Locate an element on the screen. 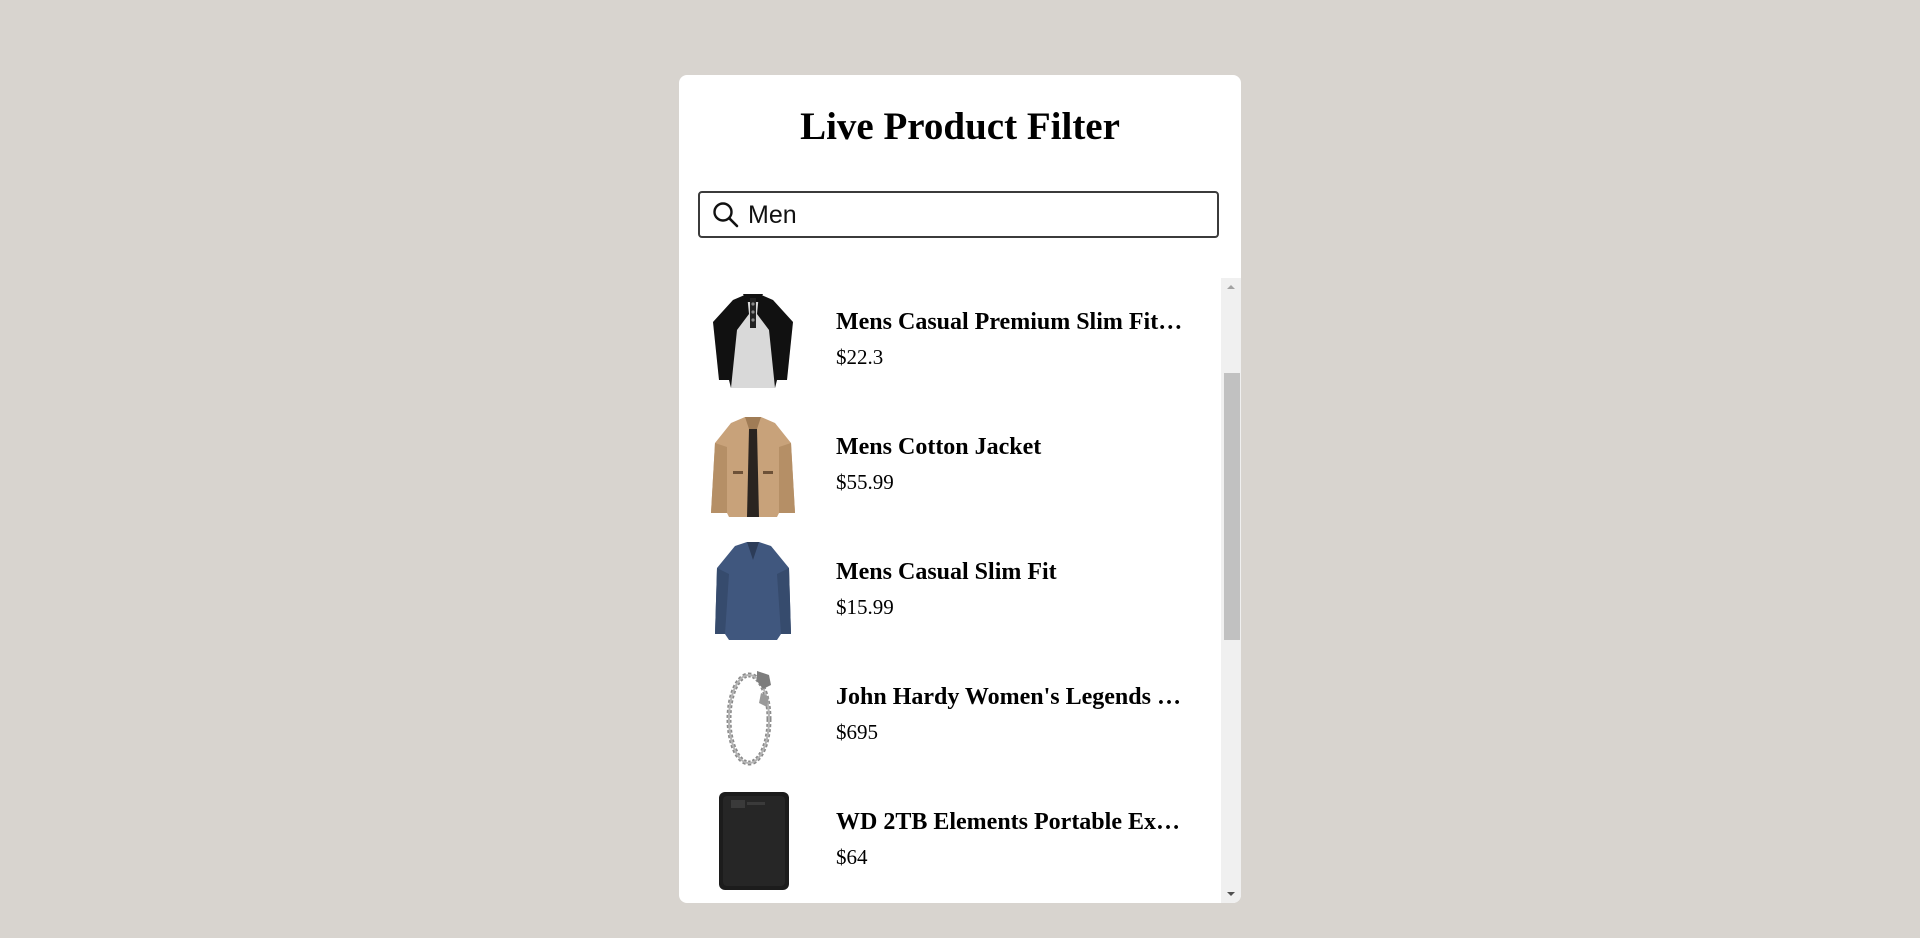  scrollbar is located at coordinates (1231, 590).